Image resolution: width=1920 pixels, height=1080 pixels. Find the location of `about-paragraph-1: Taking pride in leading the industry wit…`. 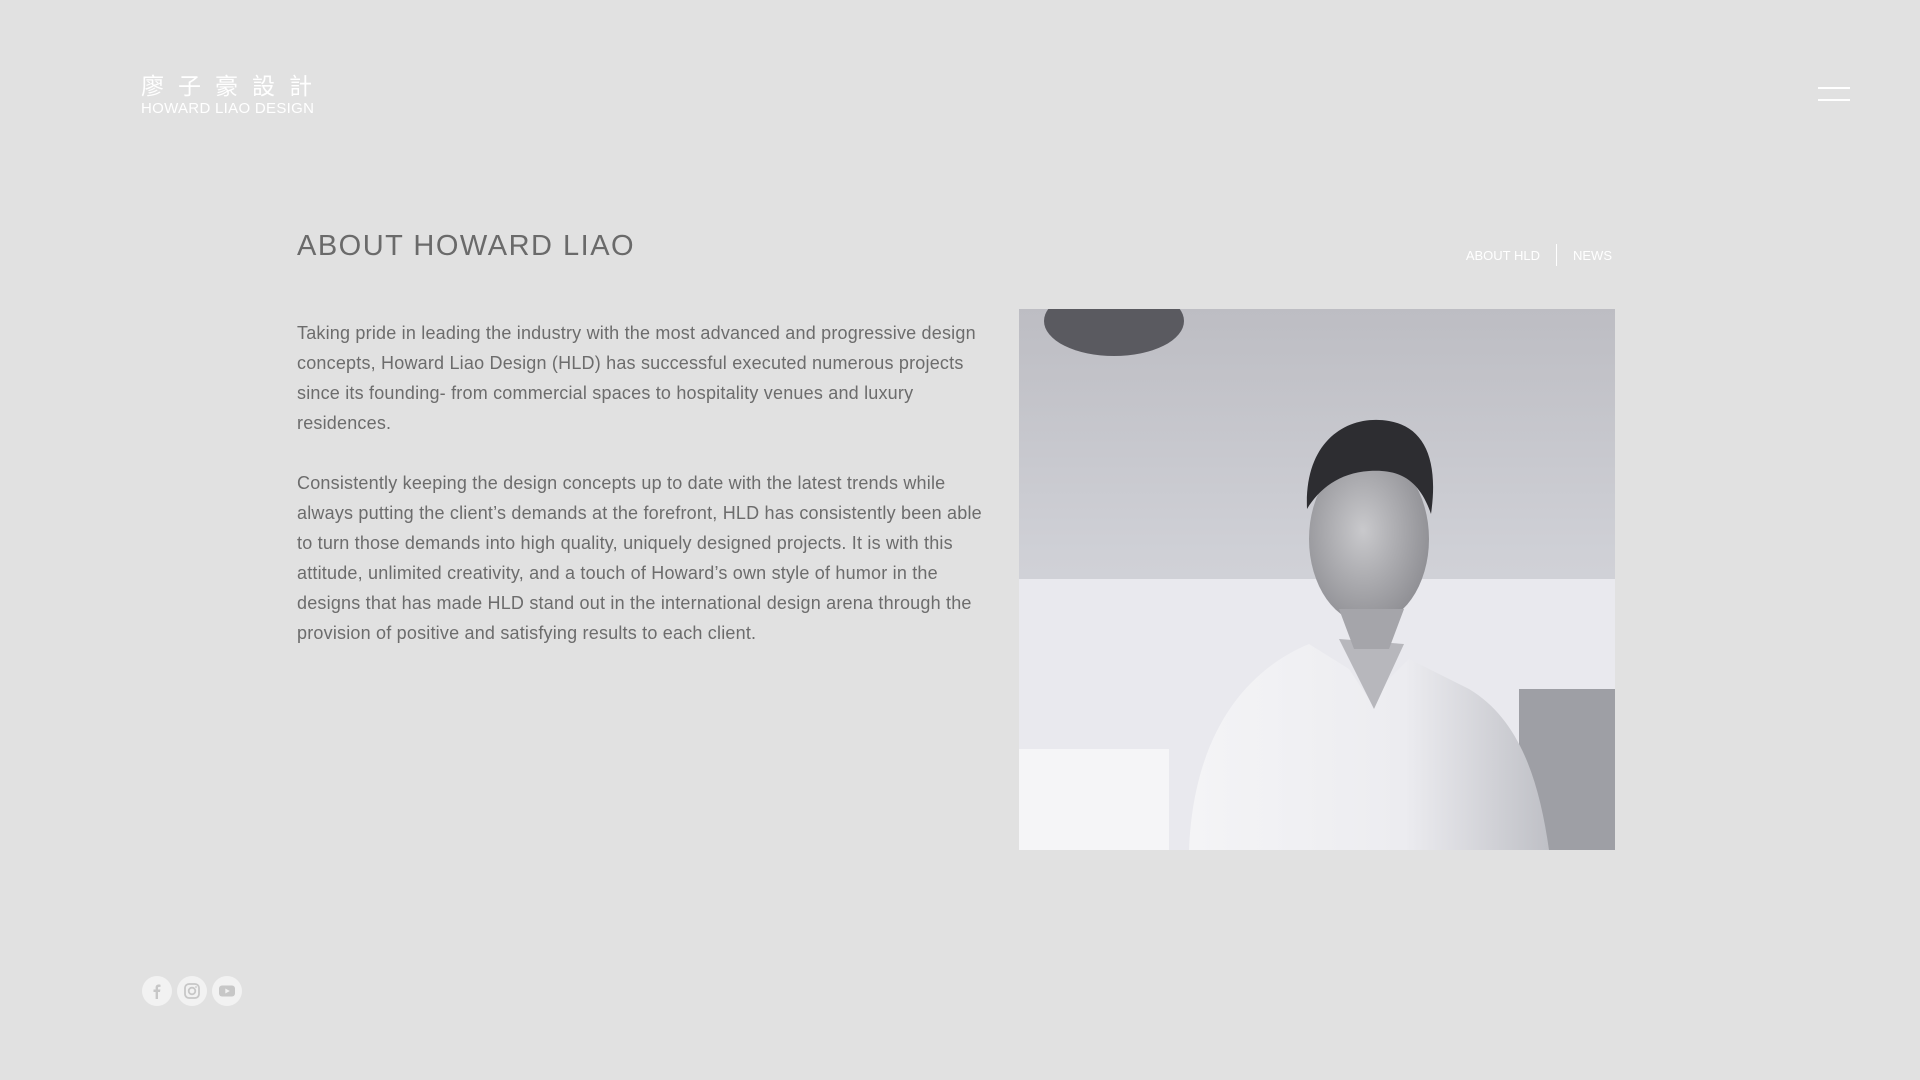

about-paragraph-1: Taking pride in leading the industry wit… is located at coordinates (636, 378).